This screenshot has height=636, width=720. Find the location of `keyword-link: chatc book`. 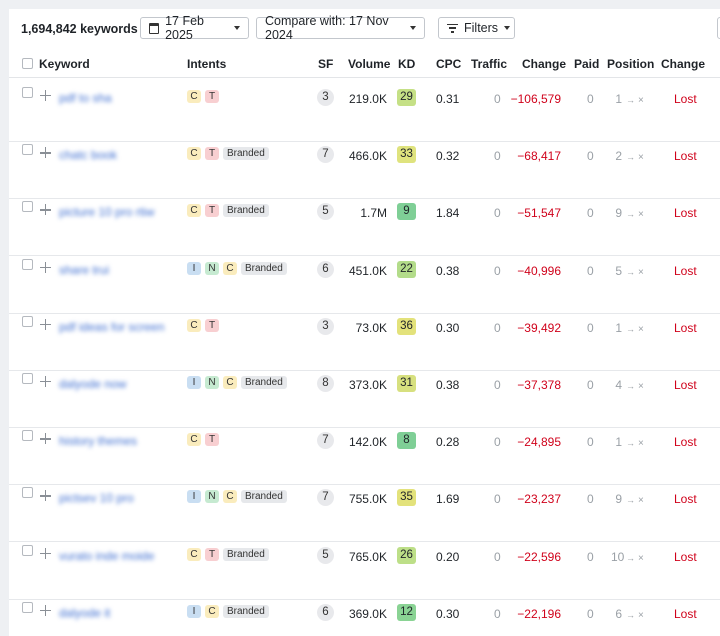

keyword-link: chatc book is located at coordinates (88, 155).